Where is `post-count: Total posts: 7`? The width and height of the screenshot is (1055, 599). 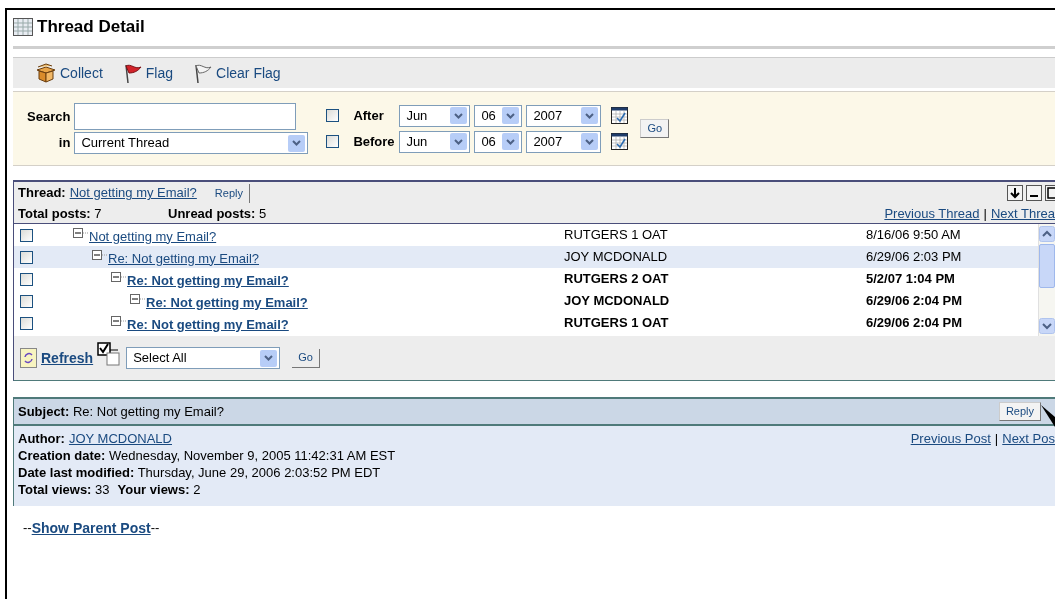 post-count: Total posts: 7 is located at coordinates (60, 213).